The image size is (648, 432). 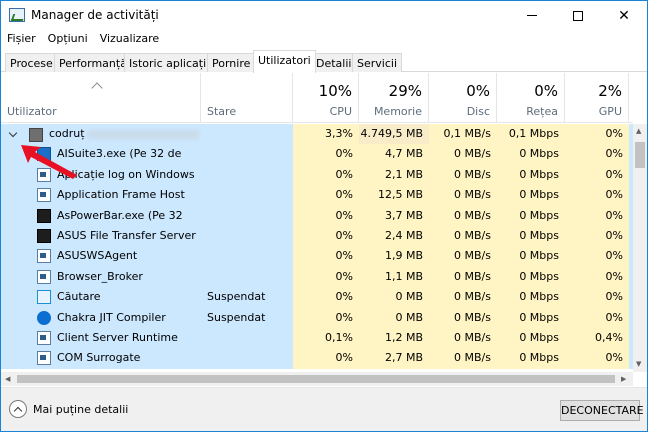 I want to click on process-row: COM Surrogate 0% 2,7 MB 0 MB/s 0 Mbps 0%, so click(x=317, y=358).